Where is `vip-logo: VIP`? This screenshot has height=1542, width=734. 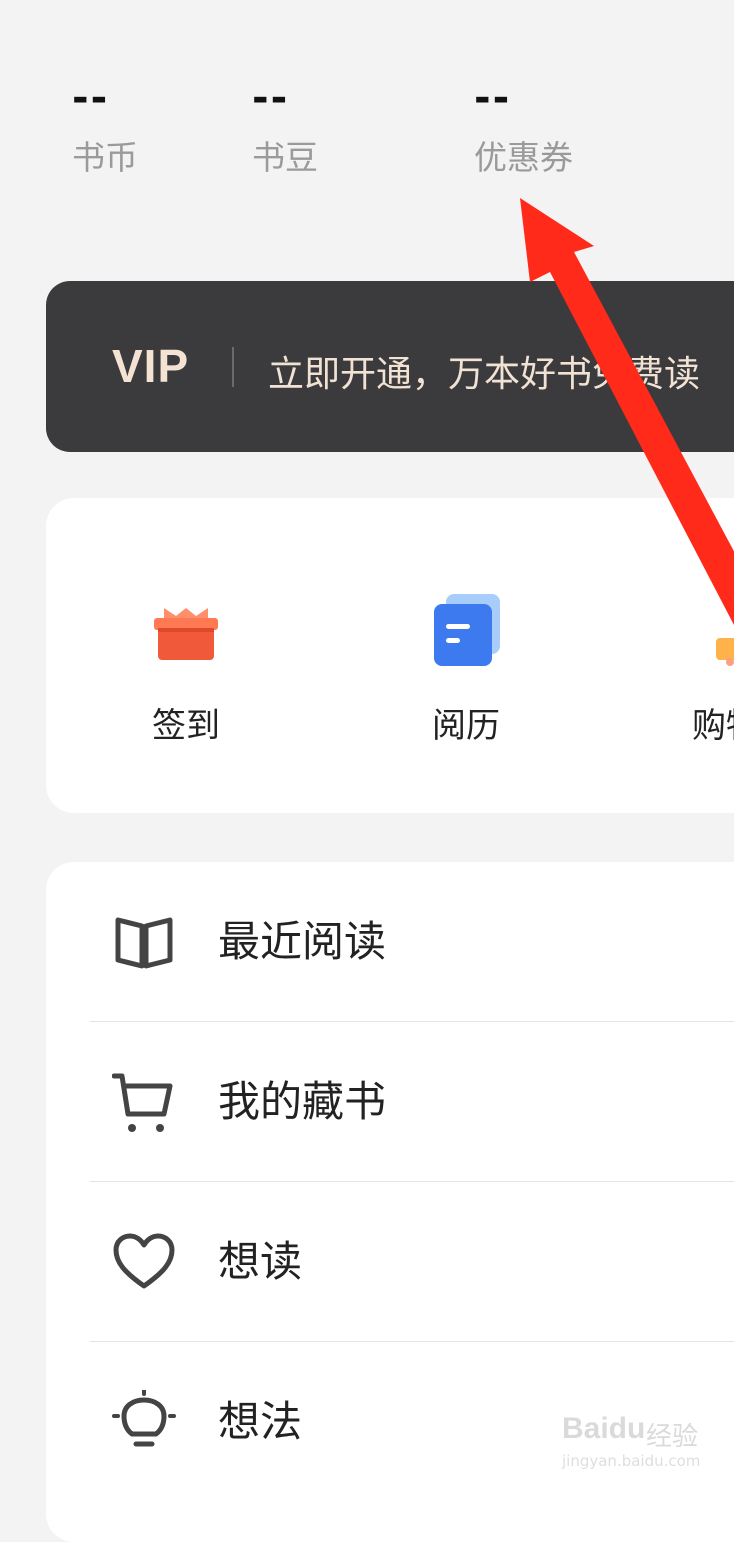 vip-logo: VIP is located at coordinates (151, 366).